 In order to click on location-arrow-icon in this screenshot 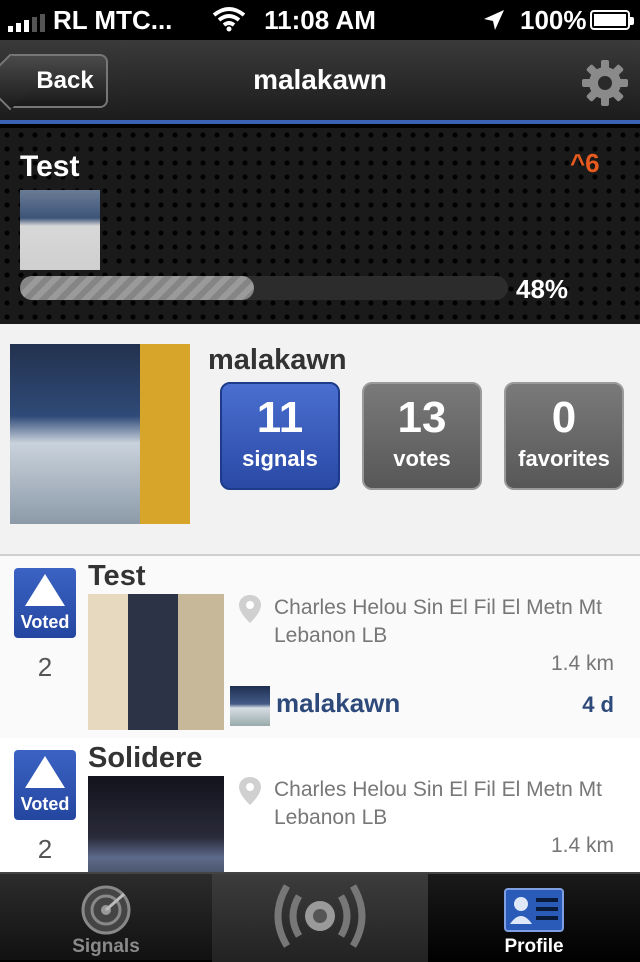, I will do `click(494, 20)`.